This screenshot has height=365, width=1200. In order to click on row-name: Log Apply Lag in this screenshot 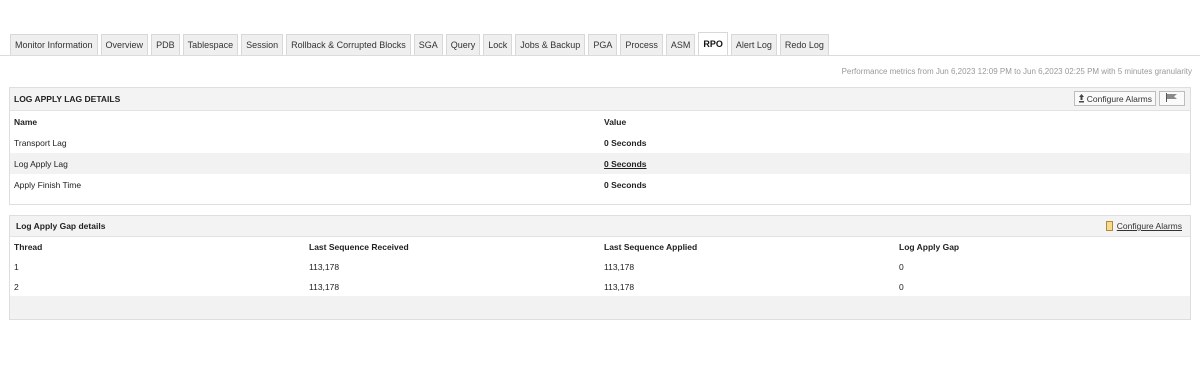, I will do `click(305, 163)`.